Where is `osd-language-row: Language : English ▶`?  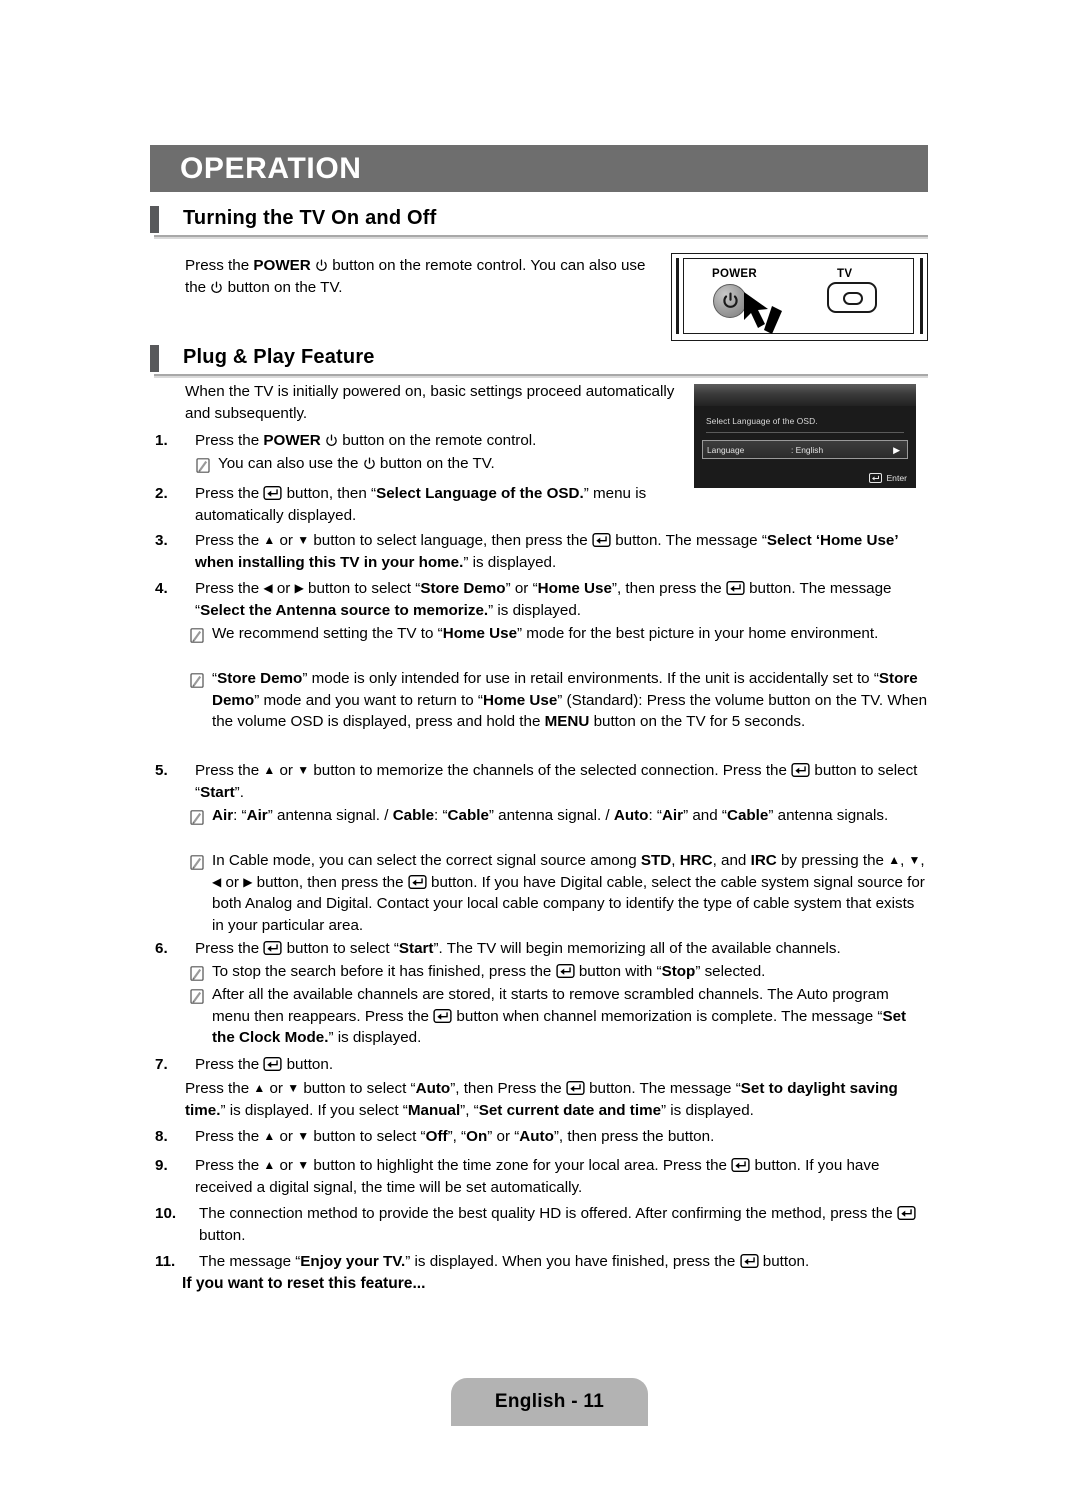 osd-language-row: Language : English ▶ is located at coordinates (805, 449).